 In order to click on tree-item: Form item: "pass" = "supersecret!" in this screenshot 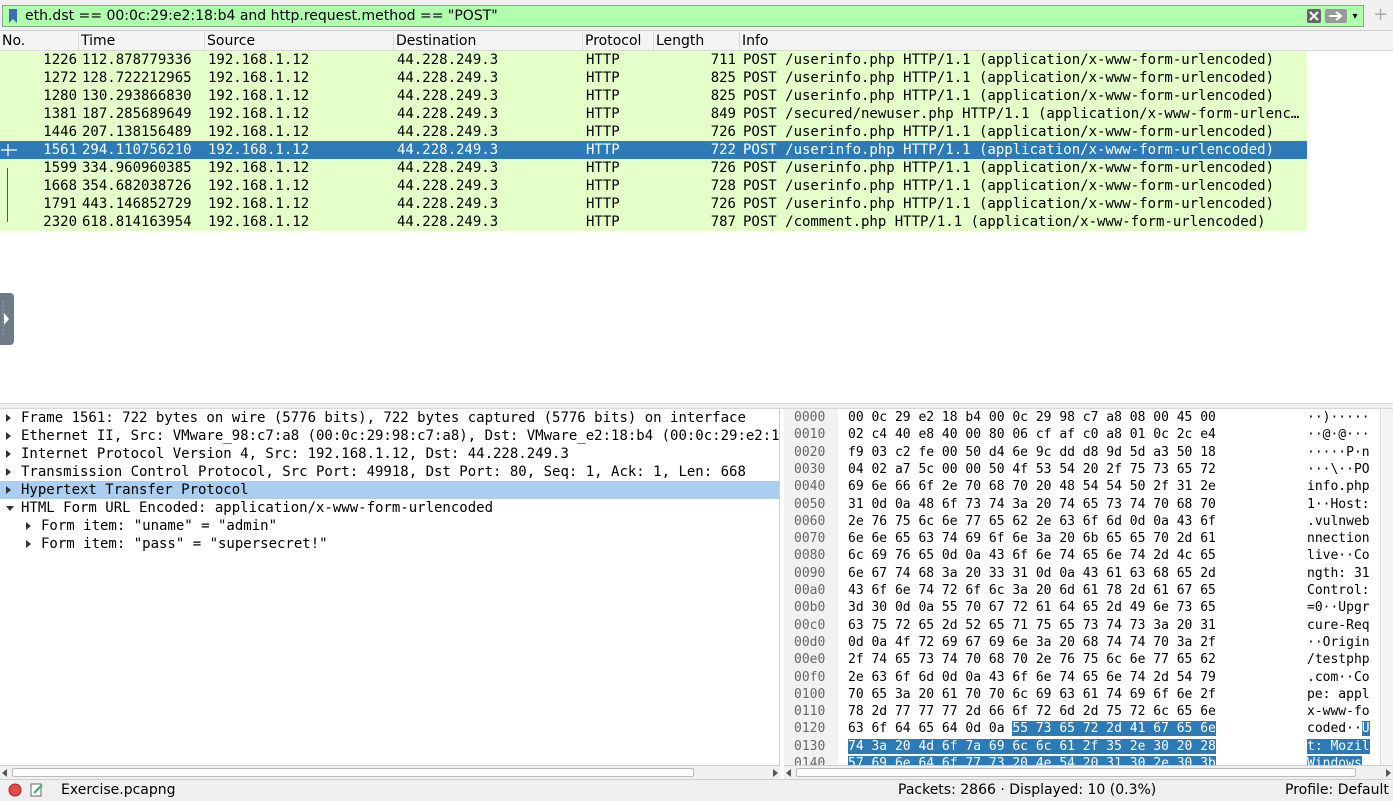, I will do `click(389, 544)`.